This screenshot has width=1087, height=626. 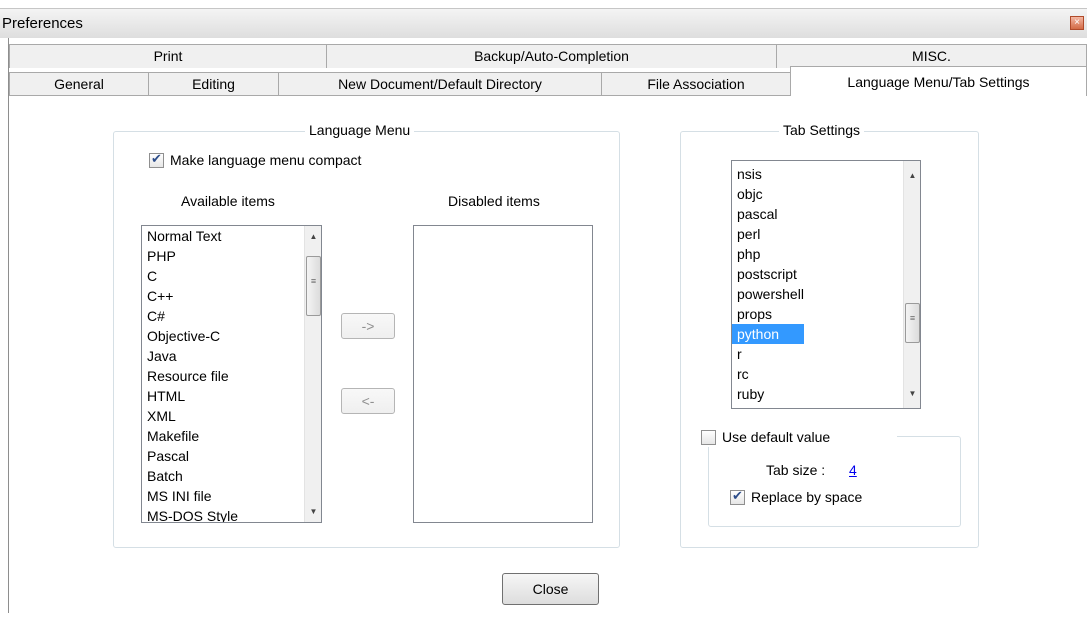 I want to click on tab-general: General, so click(x=79, y=84).